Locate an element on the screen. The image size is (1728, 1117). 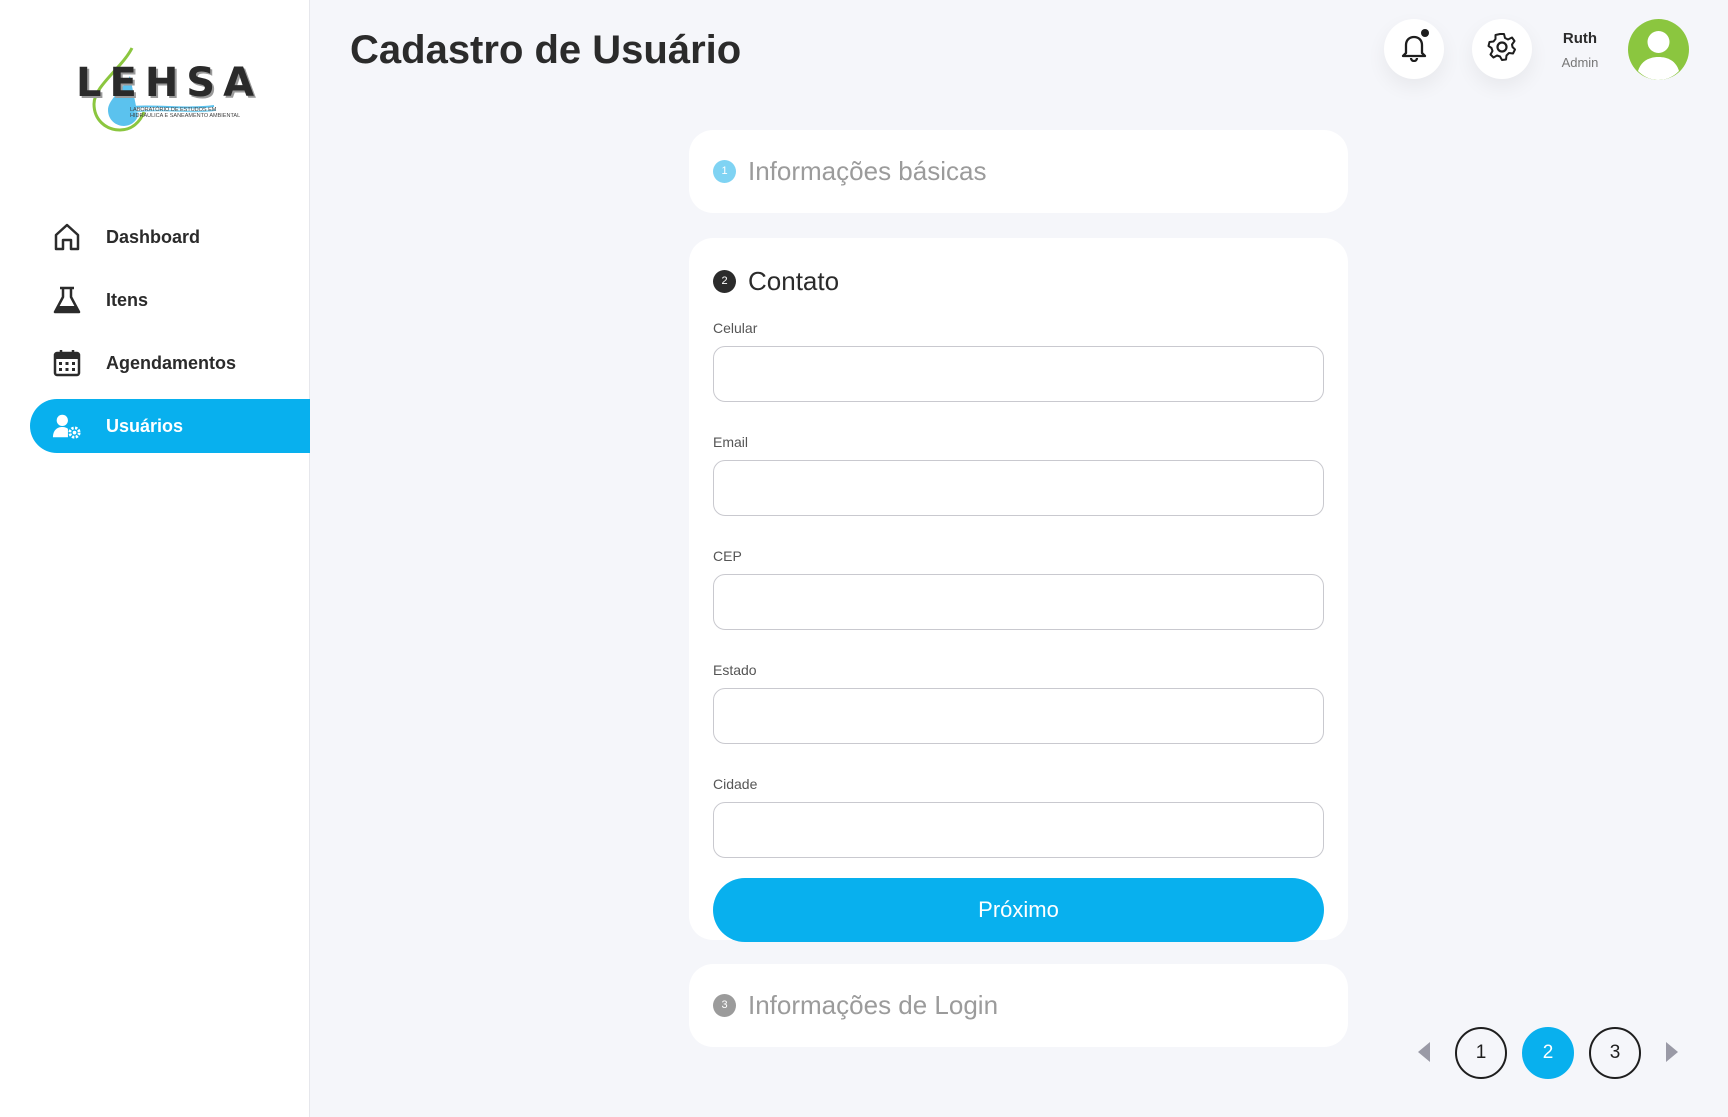
sidebar-item-agendamentos: Agendamentos is located at coordinates (170, 363).